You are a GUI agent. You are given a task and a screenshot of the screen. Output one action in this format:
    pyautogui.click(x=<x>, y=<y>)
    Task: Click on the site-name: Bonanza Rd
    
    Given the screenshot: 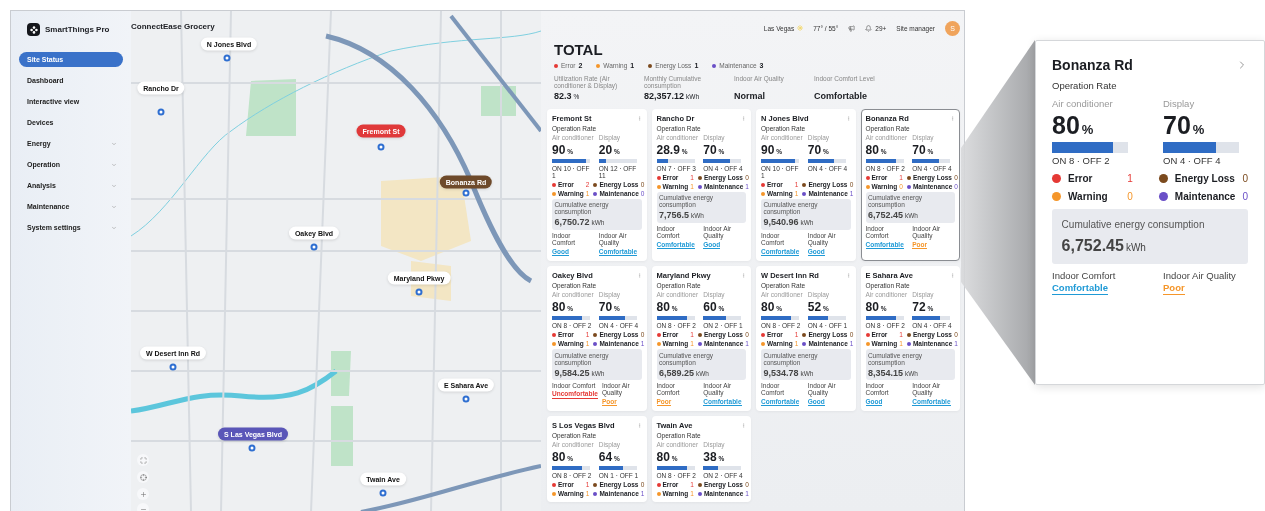 What is the action you would take?
    pyautogui.click(x=1092, y=65)
    